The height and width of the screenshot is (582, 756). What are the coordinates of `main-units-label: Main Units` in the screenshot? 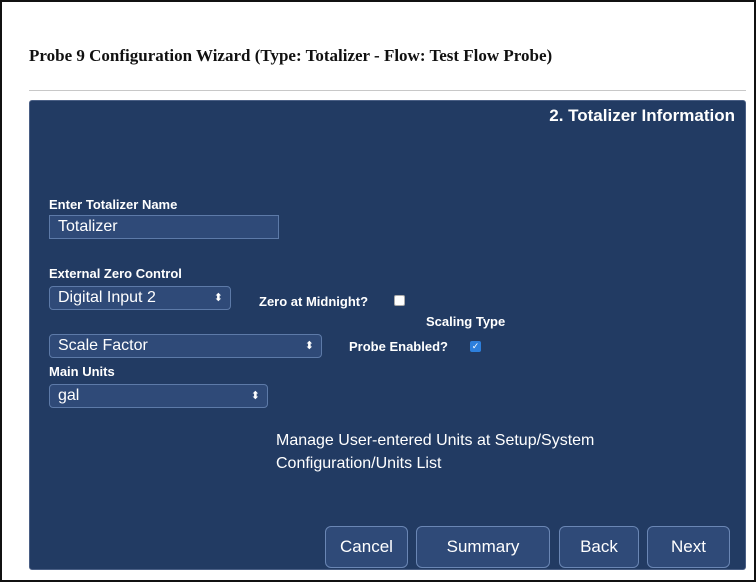 It's located at (82, 371).